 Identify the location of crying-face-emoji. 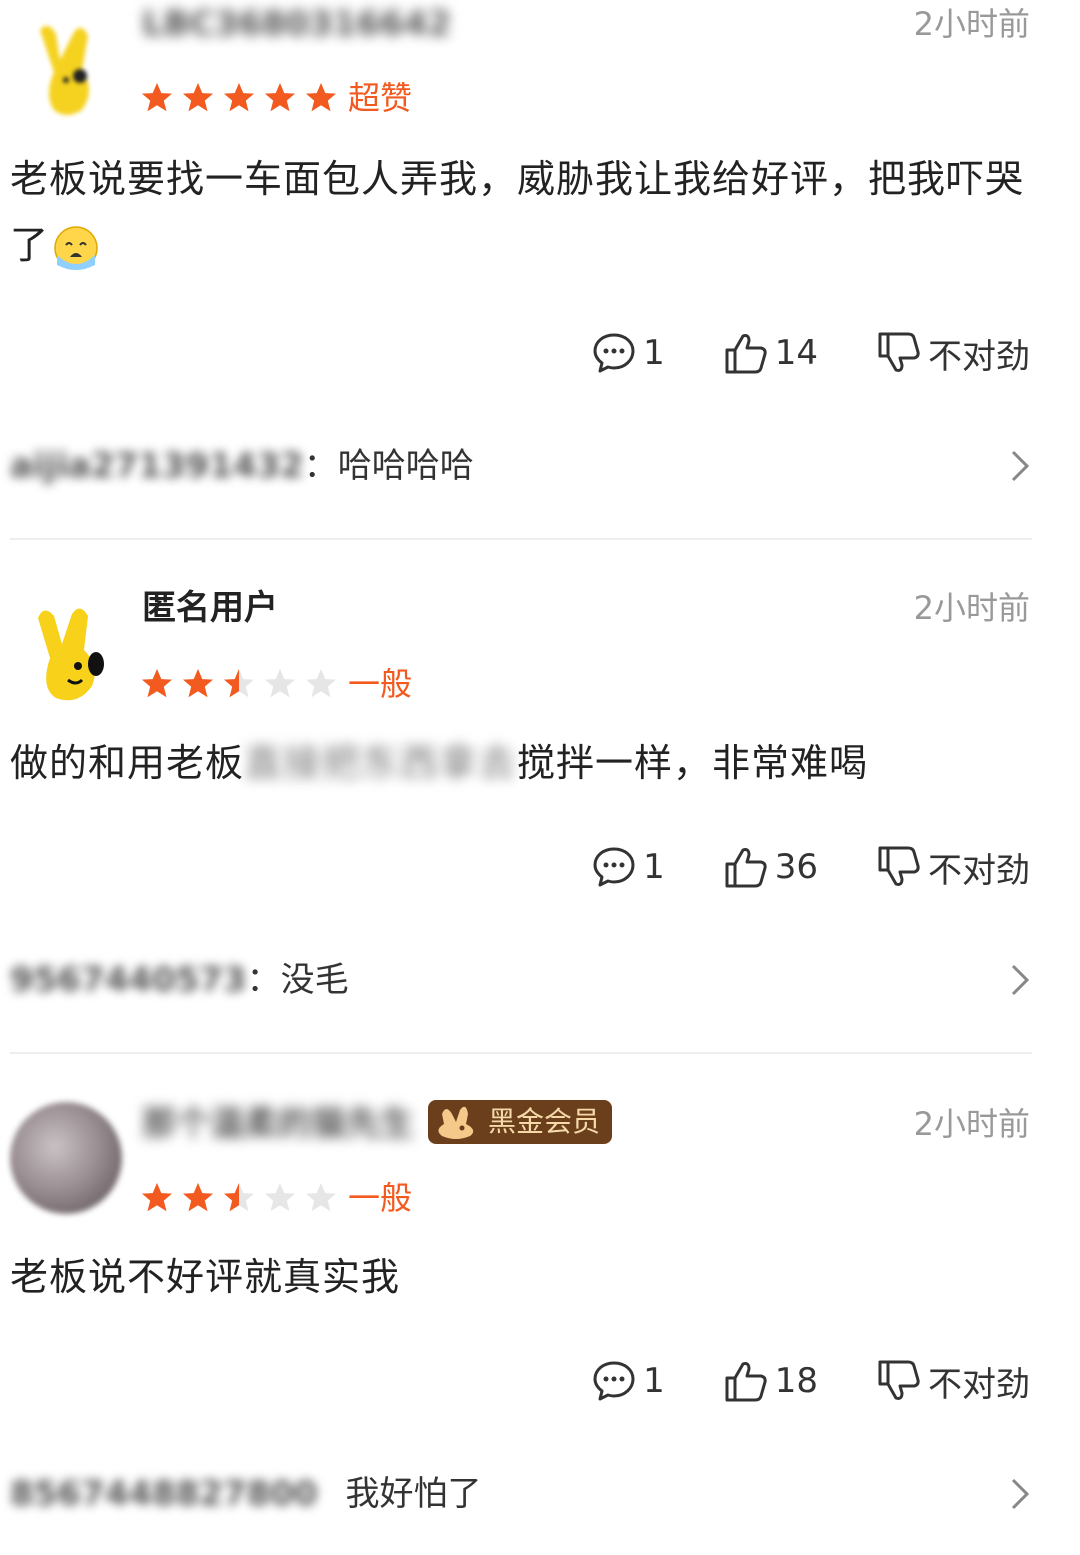
(76, 247).